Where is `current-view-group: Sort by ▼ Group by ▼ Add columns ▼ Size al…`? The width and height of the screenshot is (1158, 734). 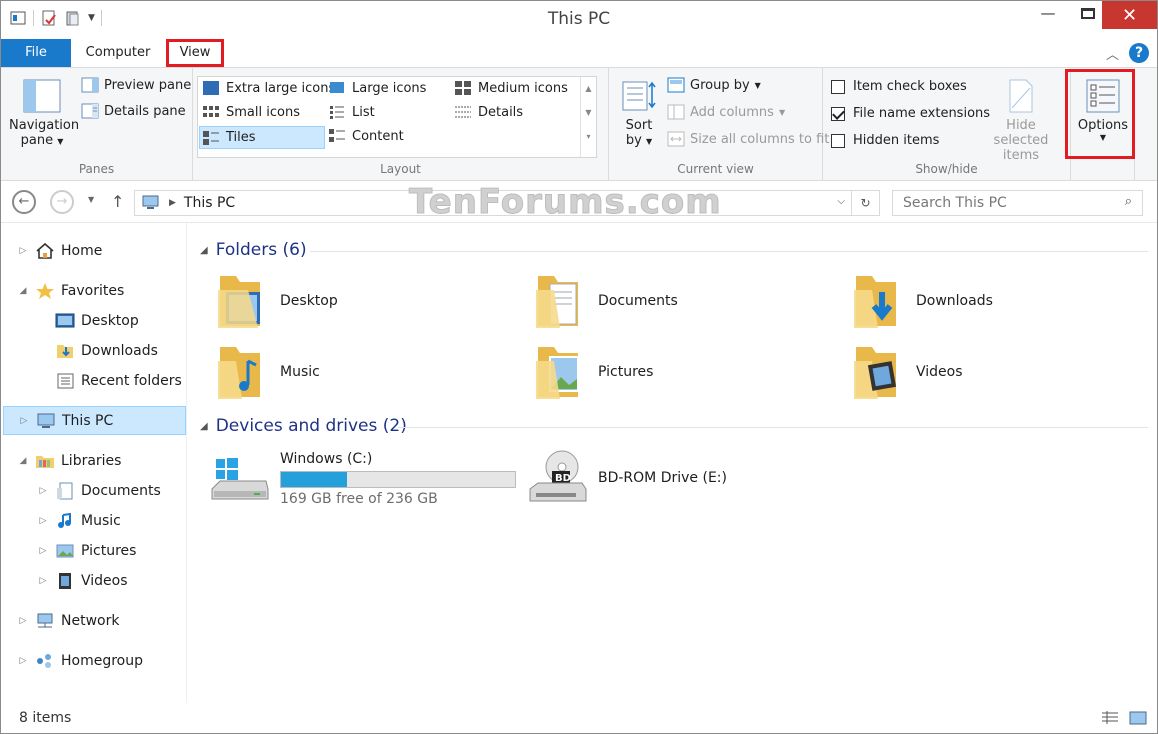 current-view-group: Sort by ▼ Group by ▼ Add columns ▼ Size al… is located at coordinates (719, 124).